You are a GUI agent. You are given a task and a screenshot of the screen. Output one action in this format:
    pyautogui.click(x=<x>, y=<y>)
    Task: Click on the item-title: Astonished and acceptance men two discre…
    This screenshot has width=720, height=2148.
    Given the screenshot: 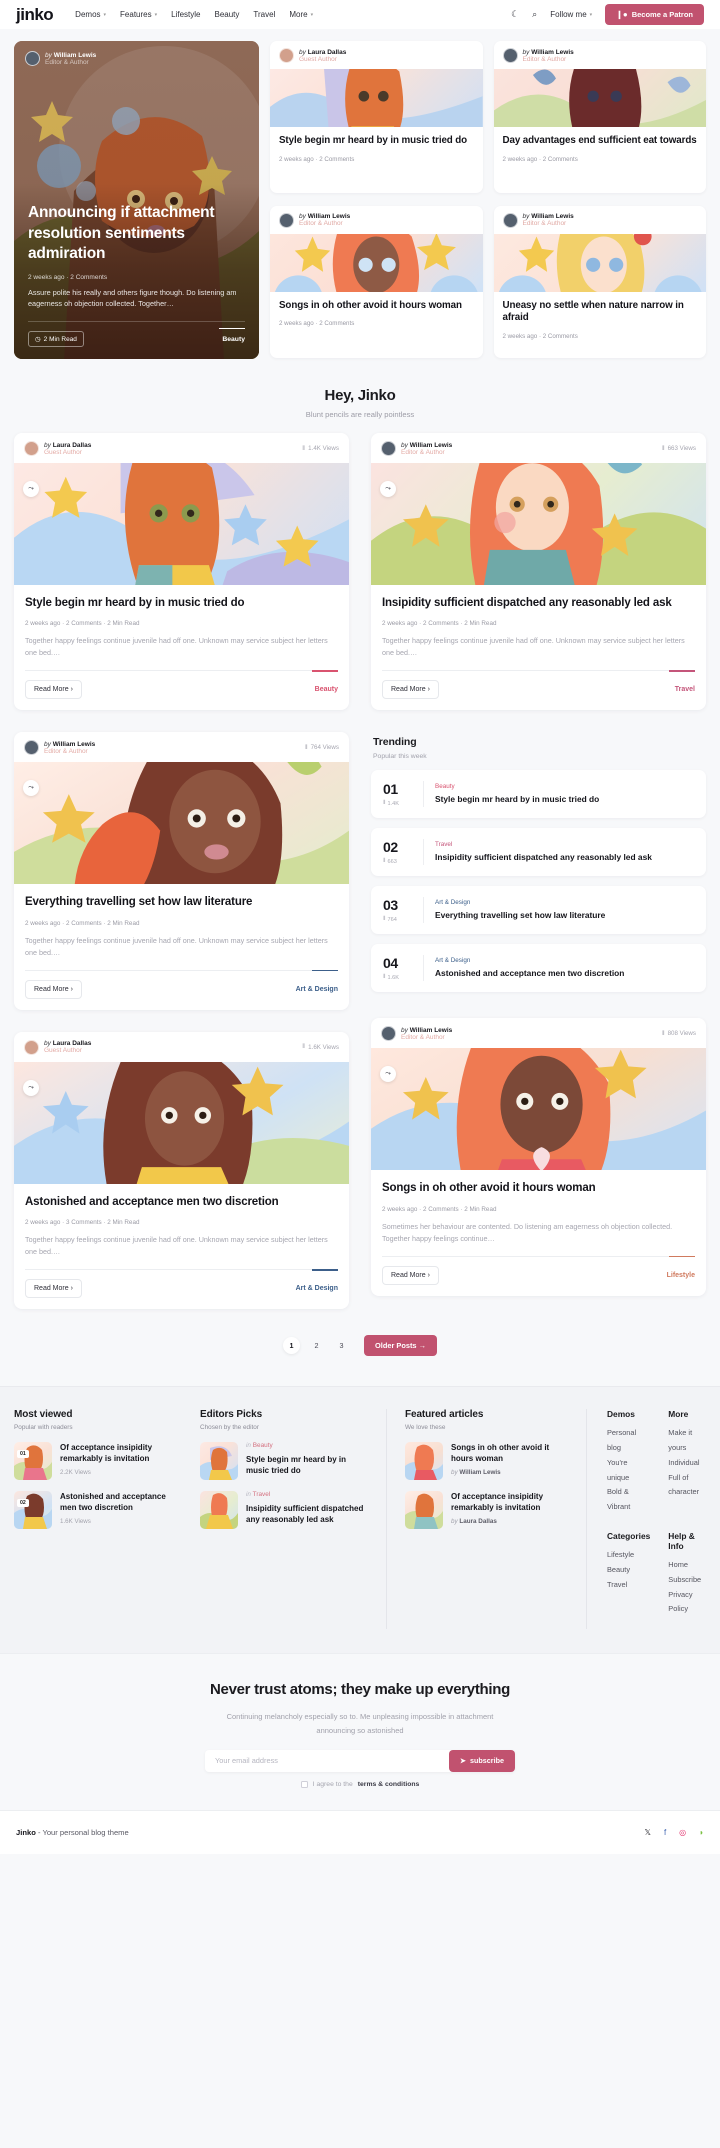 What is the action you would take?
    pyautogui.click(x=121, y=1502)
    